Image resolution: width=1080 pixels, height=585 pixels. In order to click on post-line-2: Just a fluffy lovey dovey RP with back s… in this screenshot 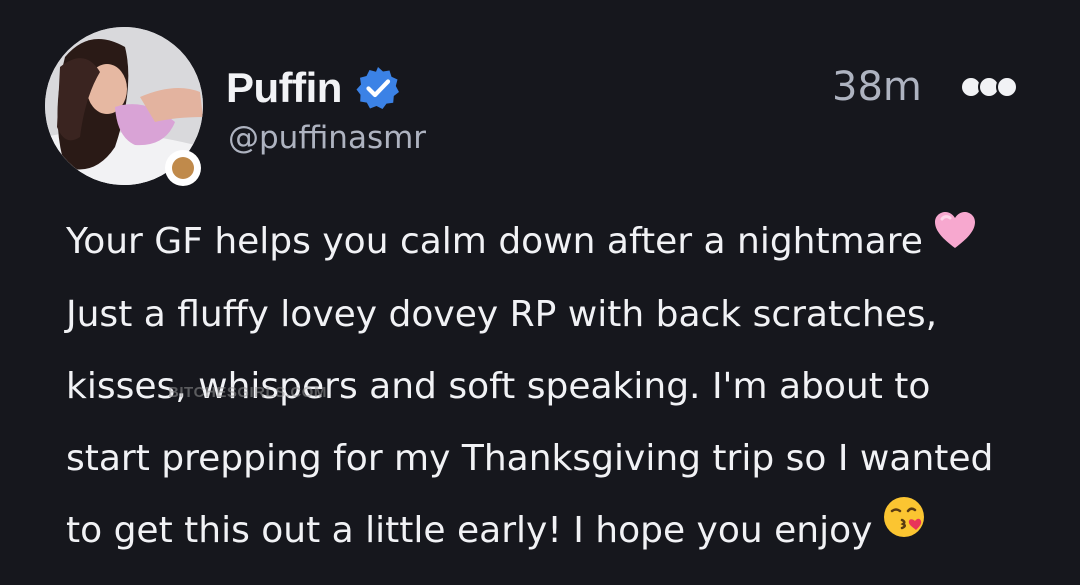, I will do `click(502, 314)`.